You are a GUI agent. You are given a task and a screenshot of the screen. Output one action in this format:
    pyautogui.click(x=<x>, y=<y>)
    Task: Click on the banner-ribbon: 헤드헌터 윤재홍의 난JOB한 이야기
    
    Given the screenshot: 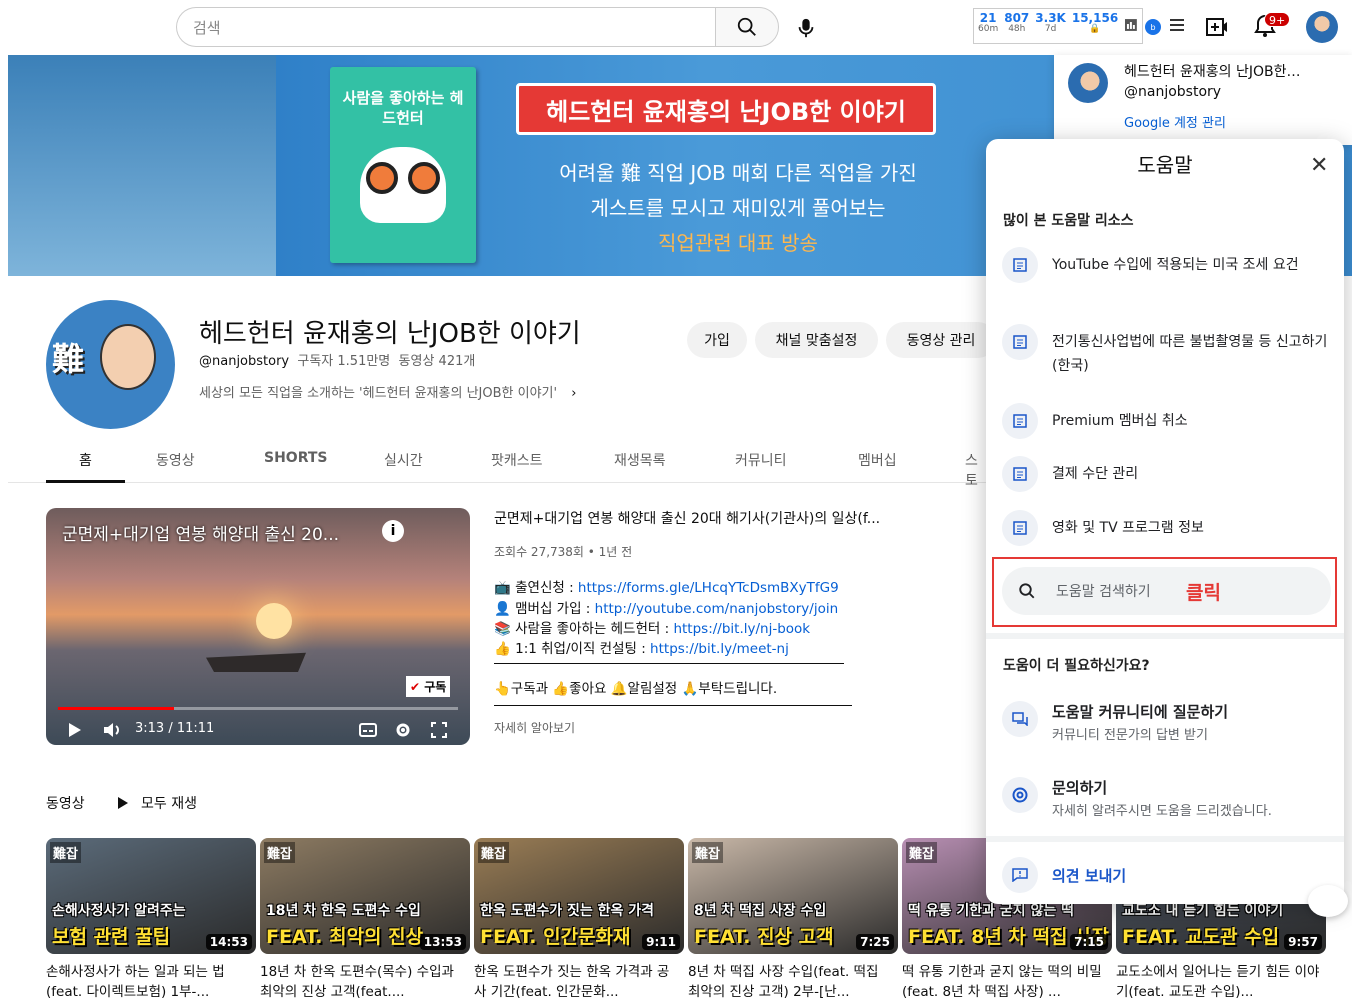 What is the action you would take?
    pyautogui.click(x=726, y=109)
    